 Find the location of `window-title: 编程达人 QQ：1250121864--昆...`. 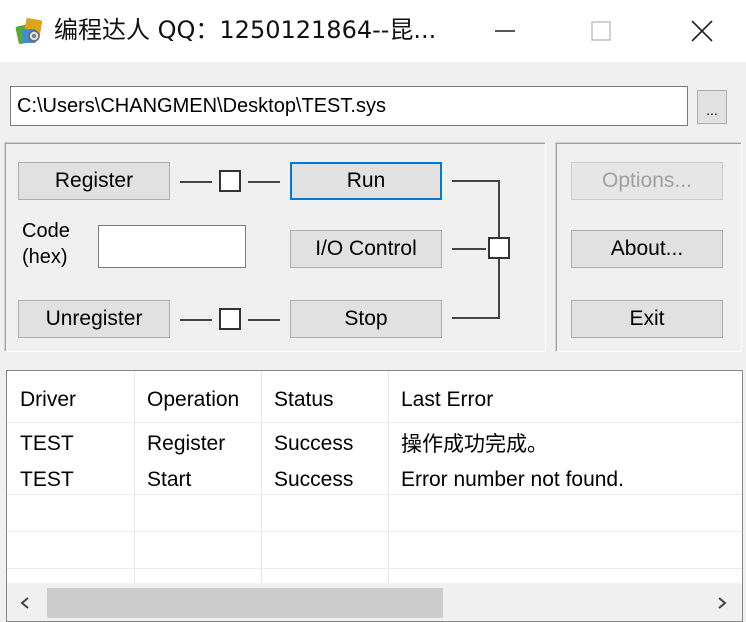

window-title: 编程达人 QQ：1250121864--昆... is located at coordinates (245, 30).